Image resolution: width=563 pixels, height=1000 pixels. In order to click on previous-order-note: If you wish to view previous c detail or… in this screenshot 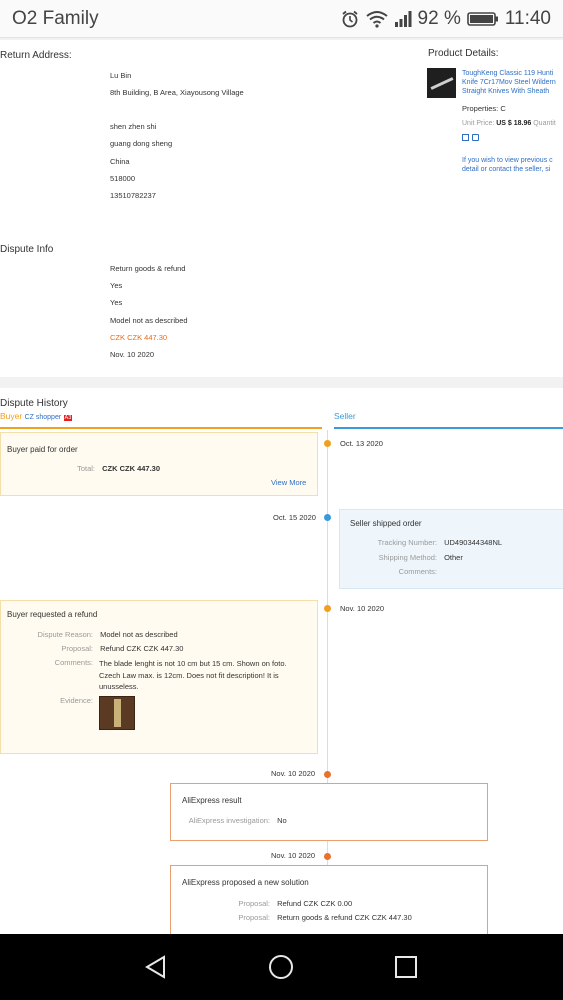, I will do `click(507, 165)`.